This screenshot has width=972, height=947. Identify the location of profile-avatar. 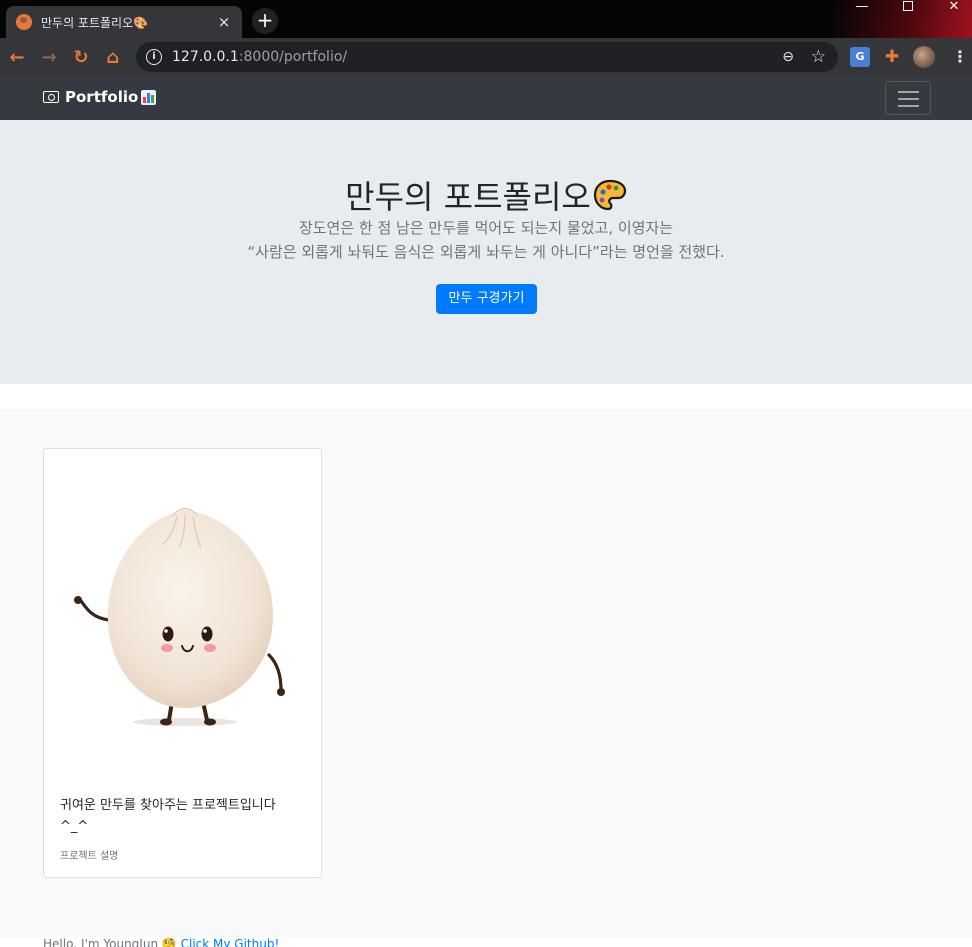
(924, 57).